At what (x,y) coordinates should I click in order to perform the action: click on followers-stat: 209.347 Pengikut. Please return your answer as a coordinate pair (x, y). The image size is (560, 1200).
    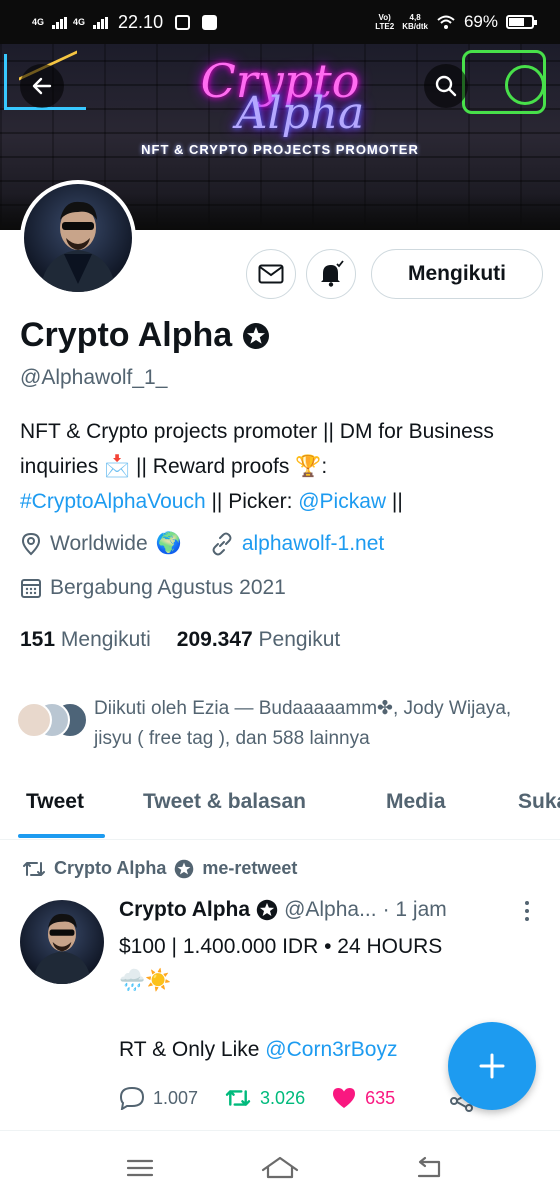
    Looking at the image, I should click on (259, 640).